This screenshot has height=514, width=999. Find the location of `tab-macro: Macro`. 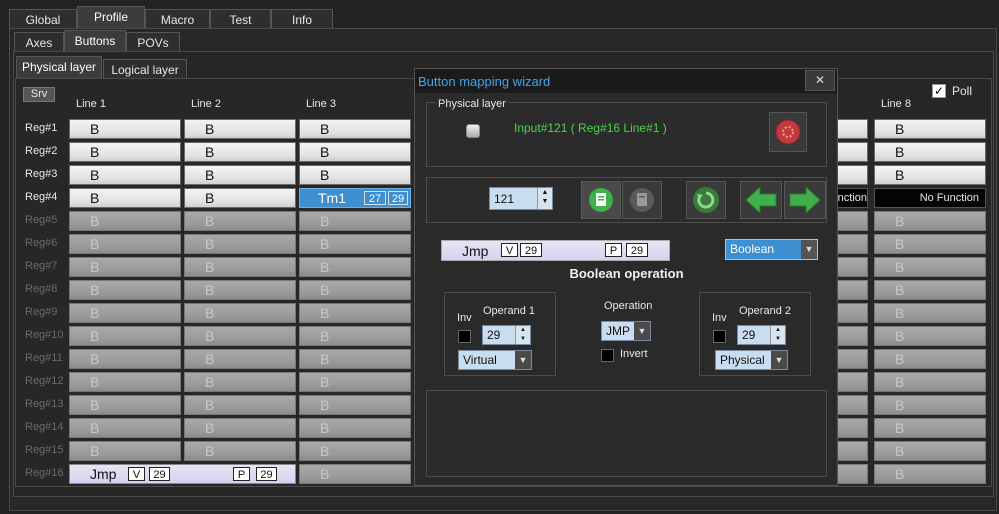

tab-macro: Macro is located at coordinates (177, 19).